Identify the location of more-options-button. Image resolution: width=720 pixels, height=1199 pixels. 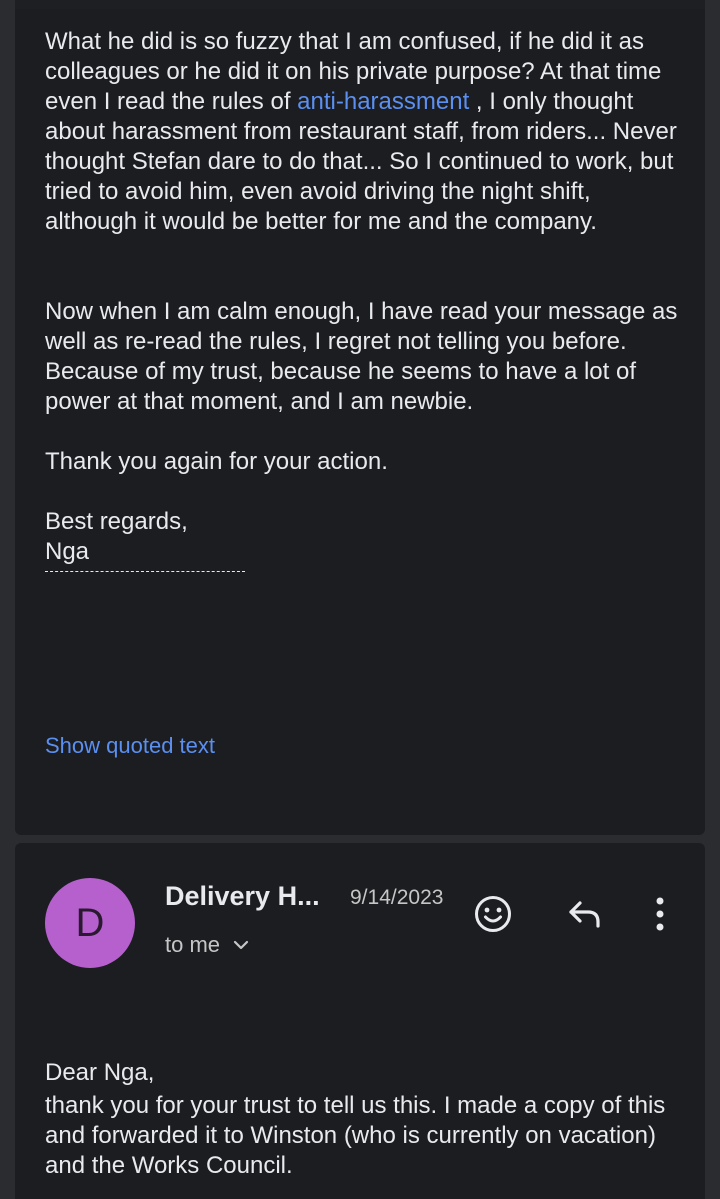
(660, 916).